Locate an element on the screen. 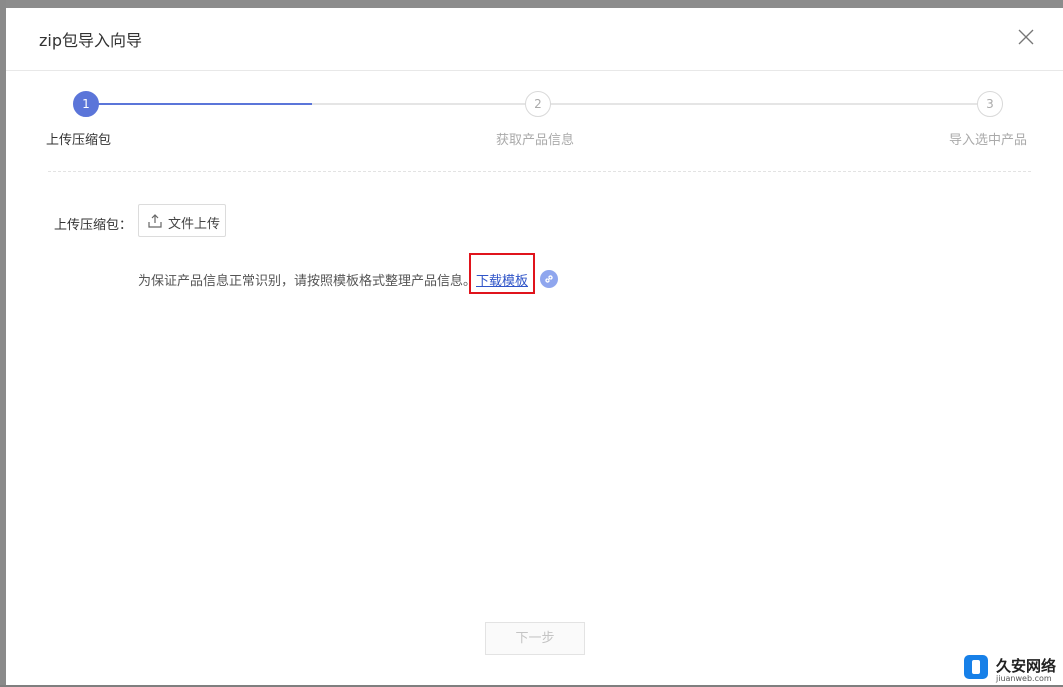  step-1-indicator: 1 is located at coordinates (86, 104).